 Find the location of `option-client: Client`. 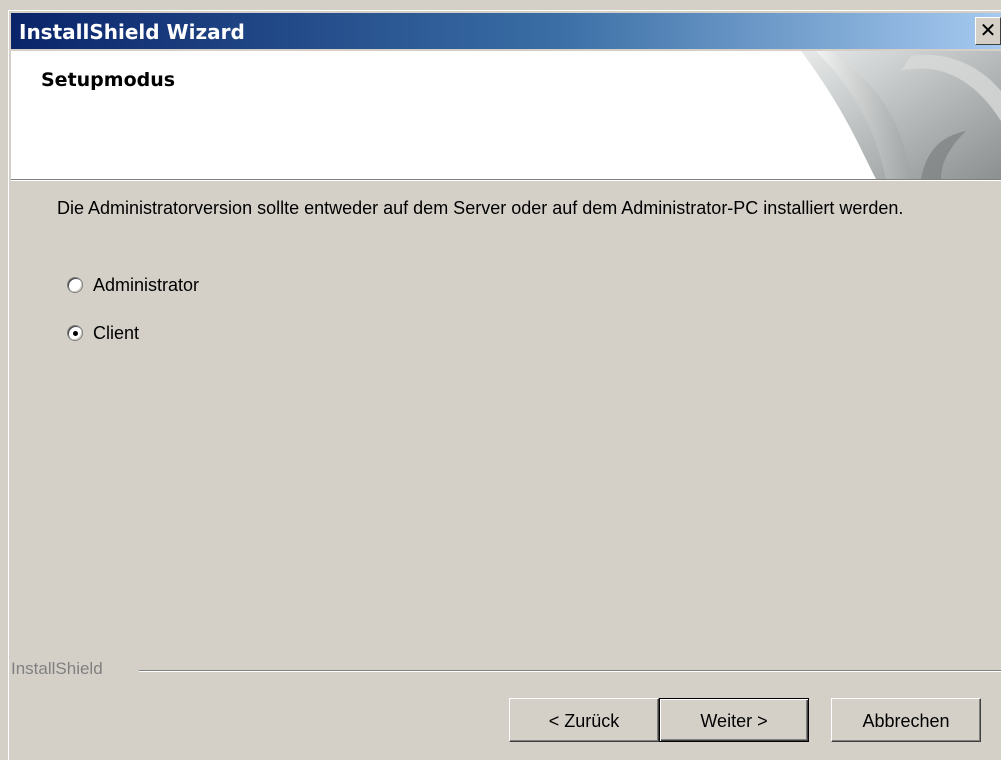

option-client: Client is located at coordinates (103, 333).